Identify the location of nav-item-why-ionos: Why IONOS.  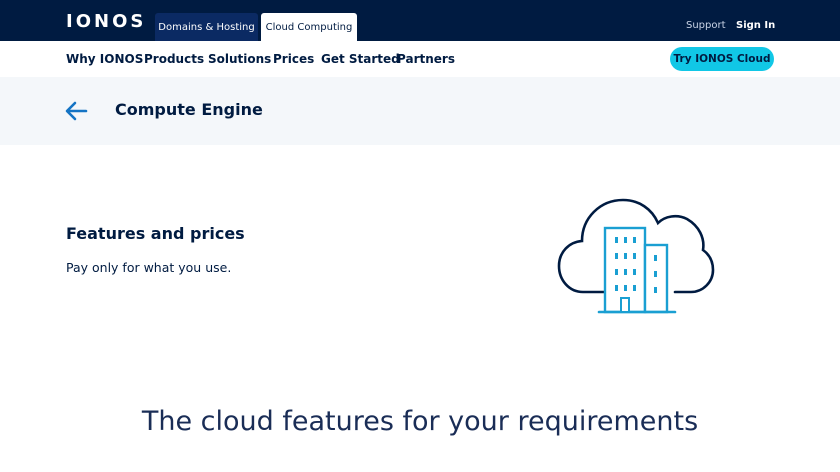
(104, 59).